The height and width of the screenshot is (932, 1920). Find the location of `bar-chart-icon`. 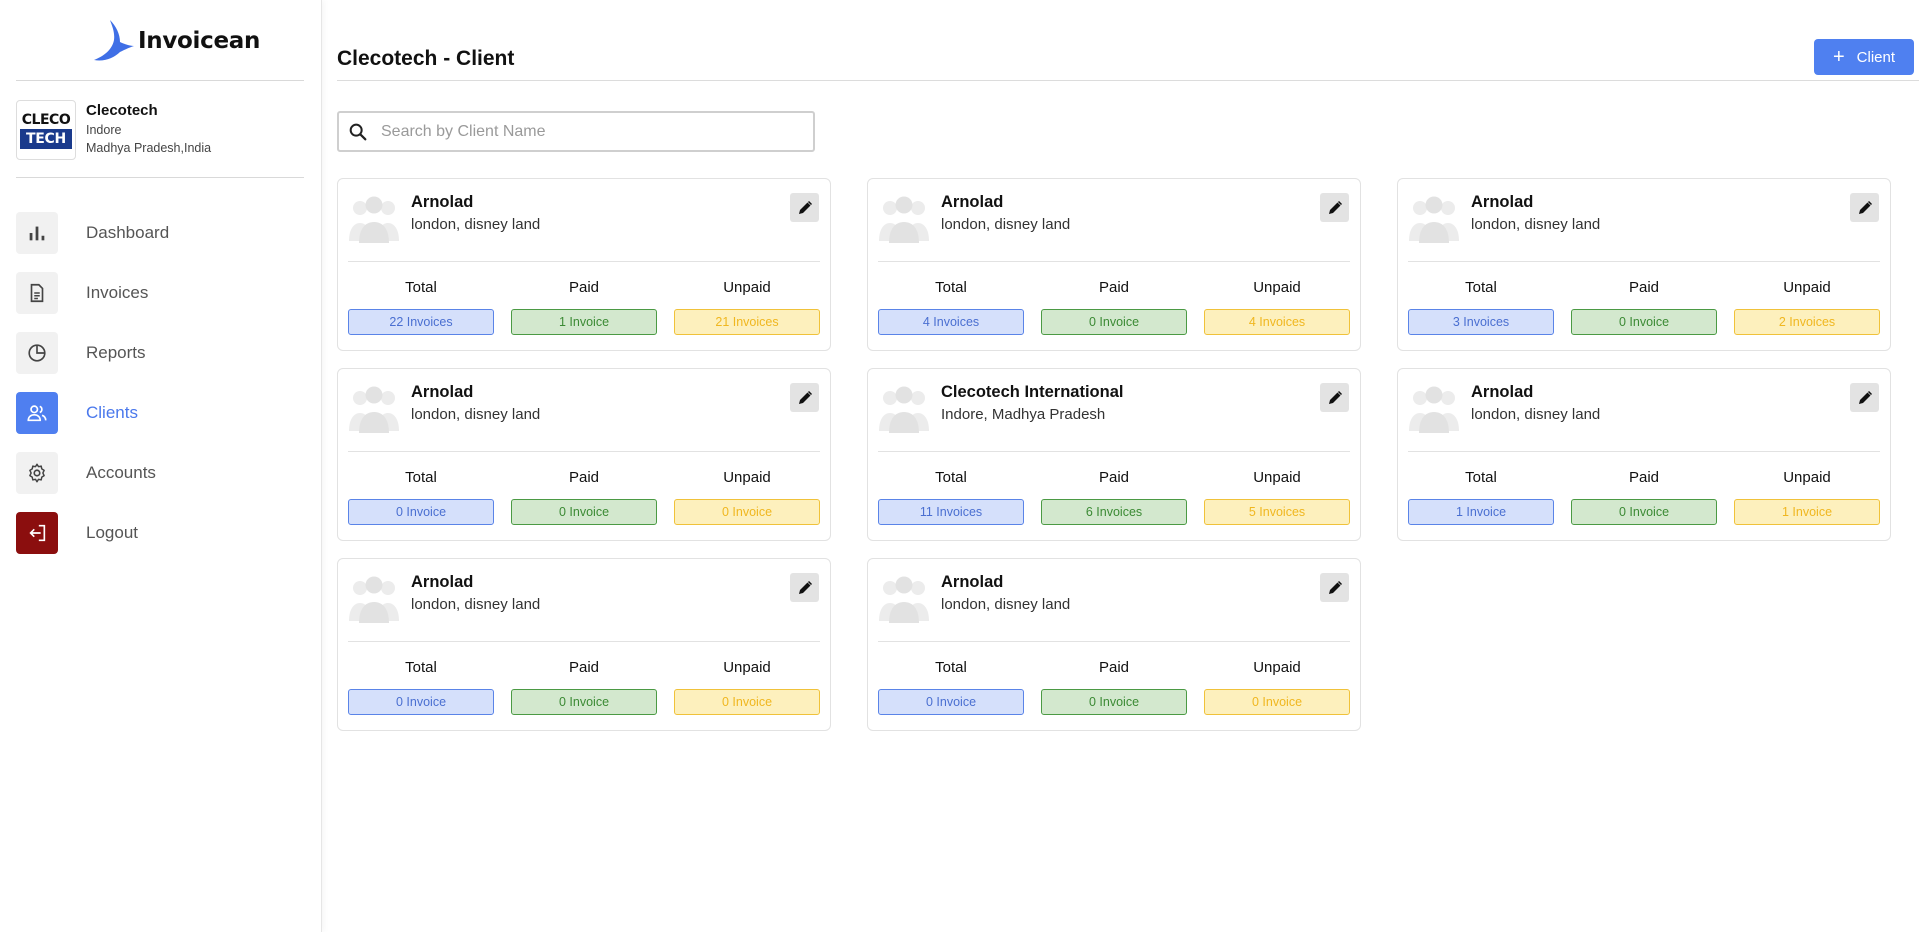

bar-chart-icon is located at coordinates (37, 233).